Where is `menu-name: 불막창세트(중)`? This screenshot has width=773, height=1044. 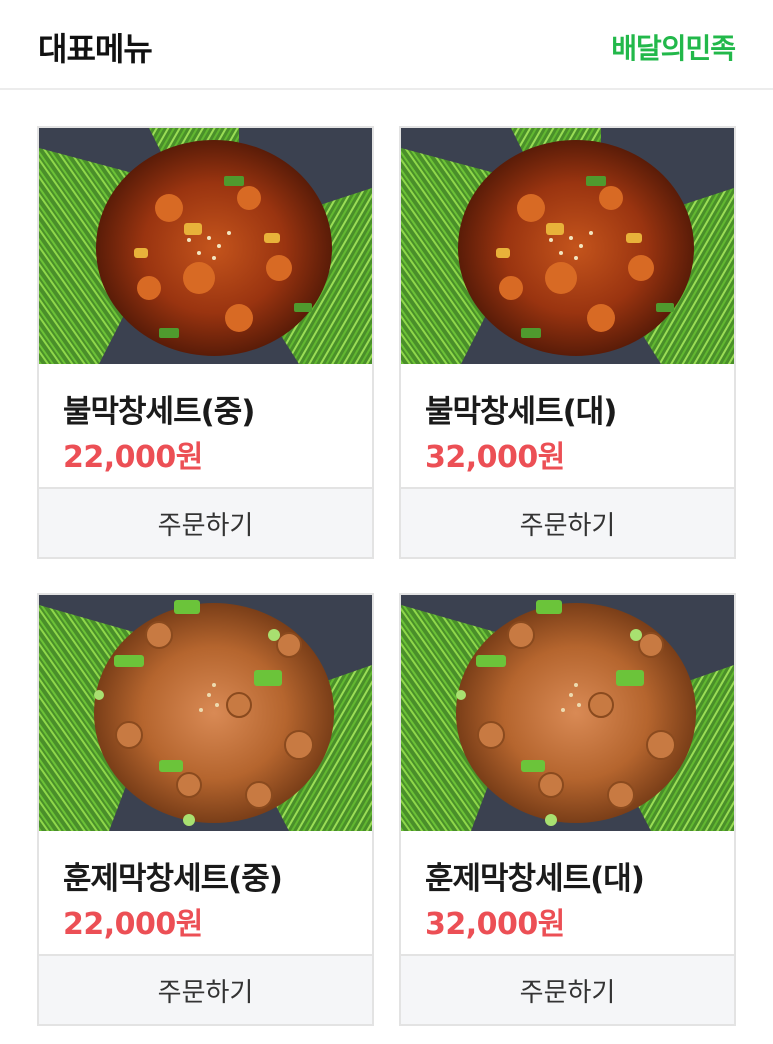 menu-name: 불막창세트(중) is located at coordinates (159, 412).